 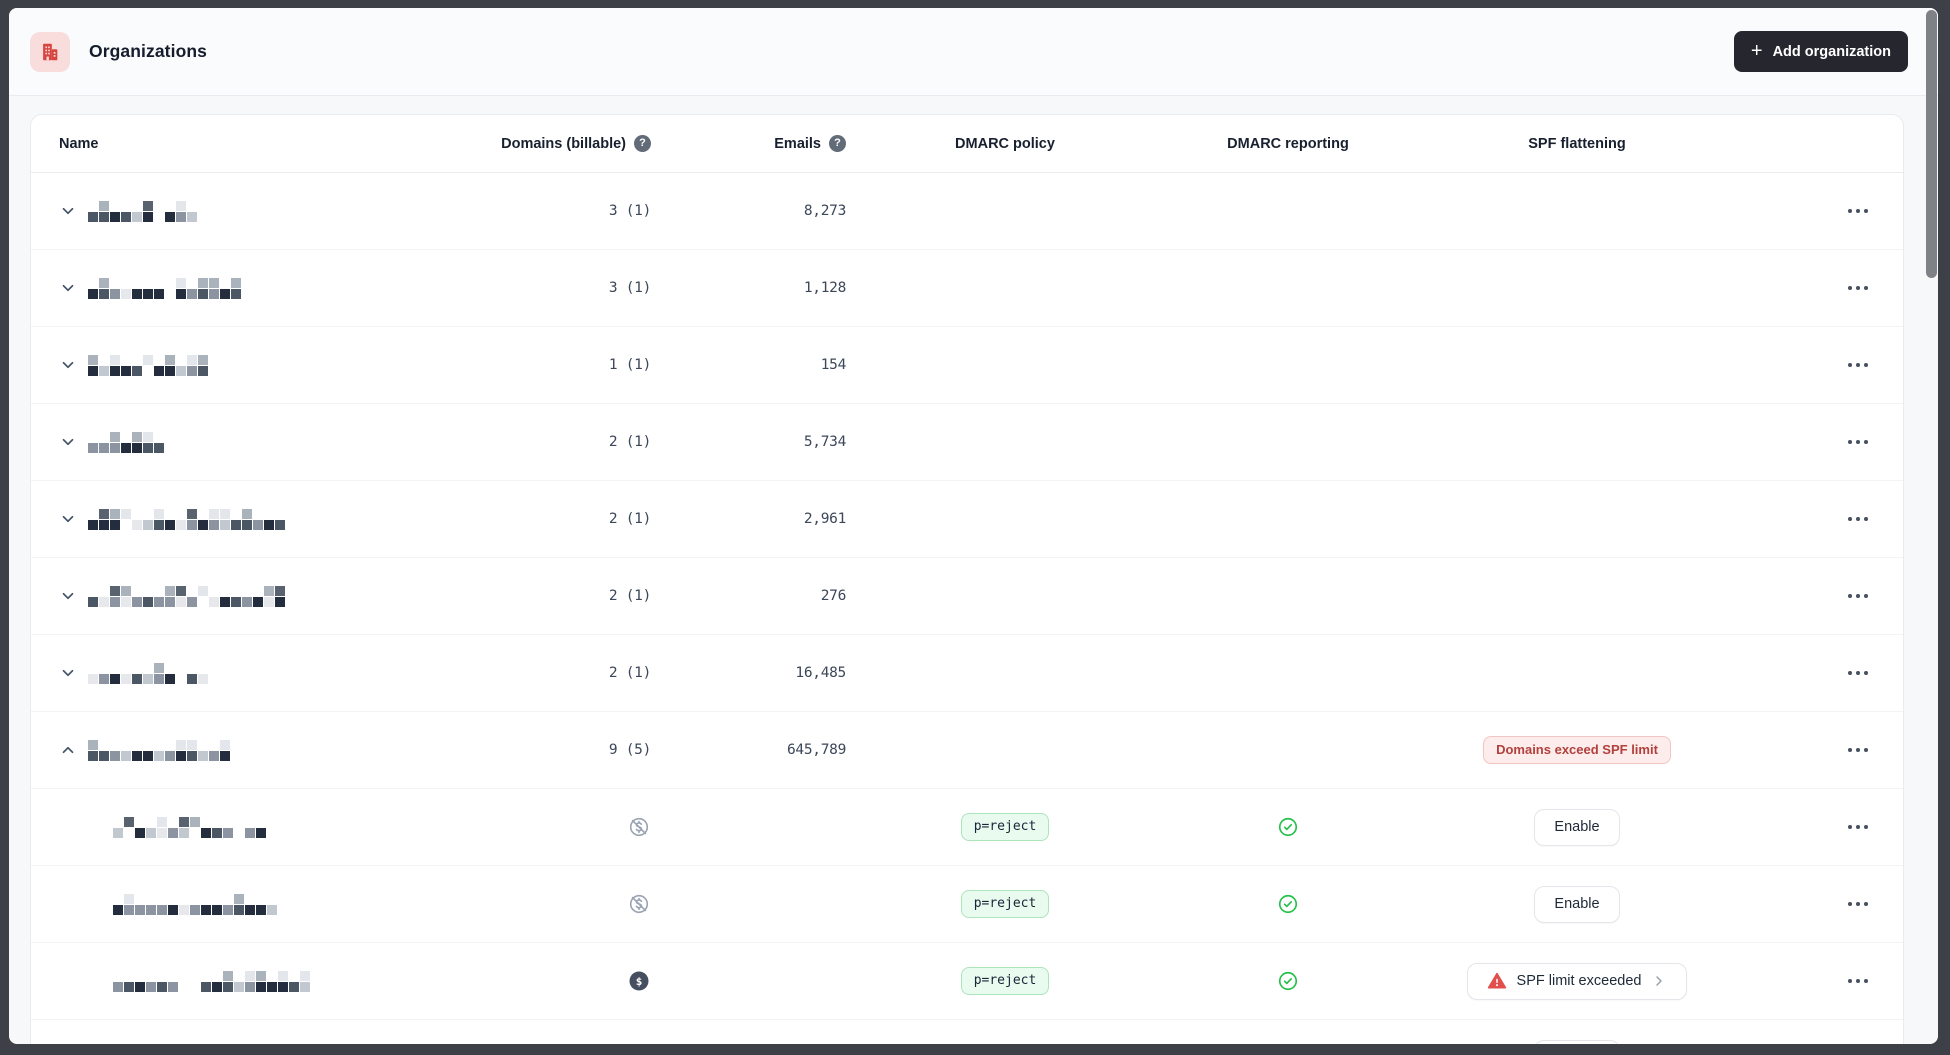 What do you see at coordinates (1288, 981) in the screenshot?
I see `dmarc-reporting-cell` at bounding box center [1288, 981].